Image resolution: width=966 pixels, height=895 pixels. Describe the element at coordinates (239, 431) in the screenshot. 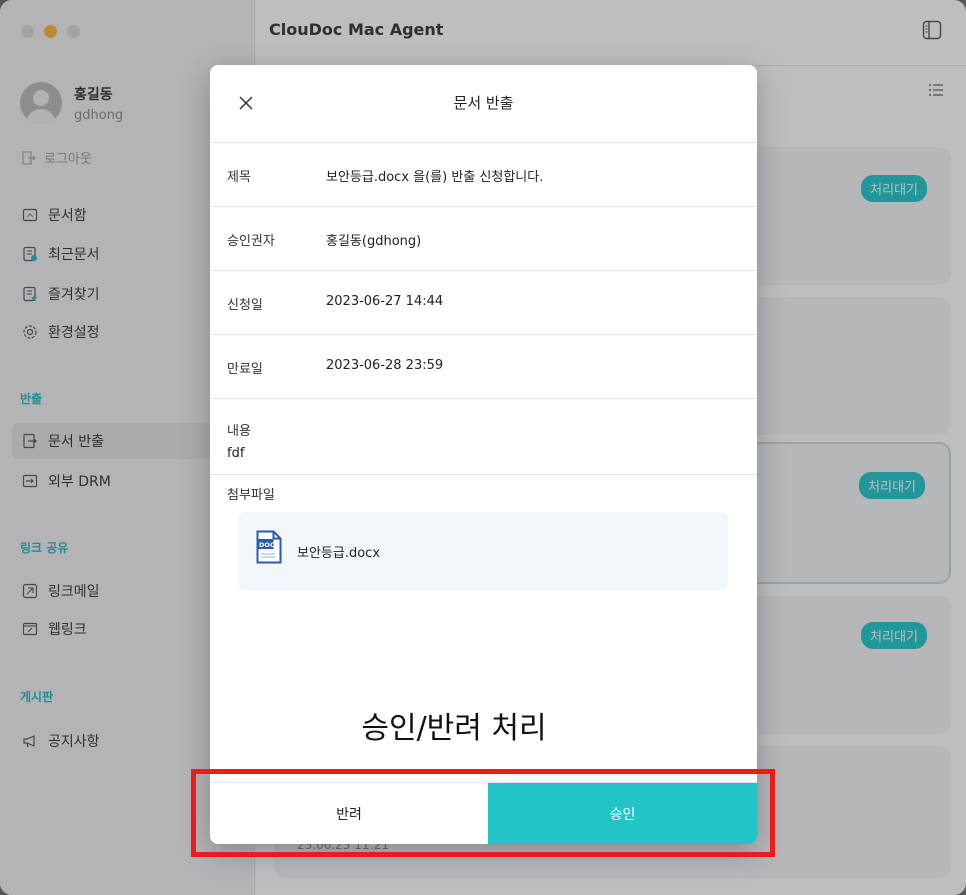

I see `field-label: 내용` at that location.